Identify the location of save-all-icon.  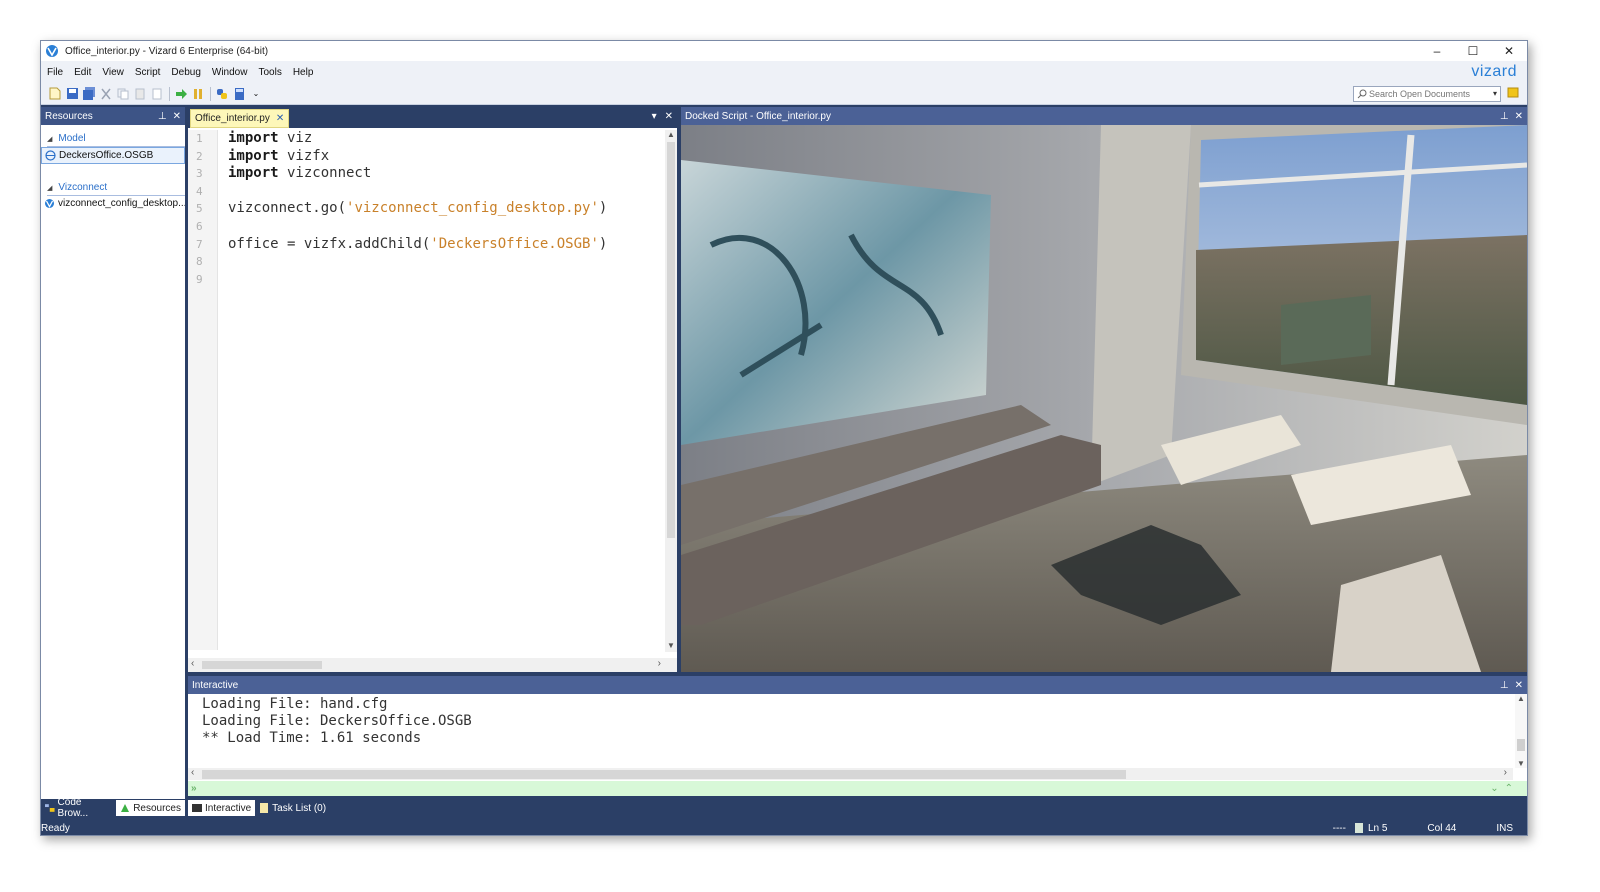
(89, 94).